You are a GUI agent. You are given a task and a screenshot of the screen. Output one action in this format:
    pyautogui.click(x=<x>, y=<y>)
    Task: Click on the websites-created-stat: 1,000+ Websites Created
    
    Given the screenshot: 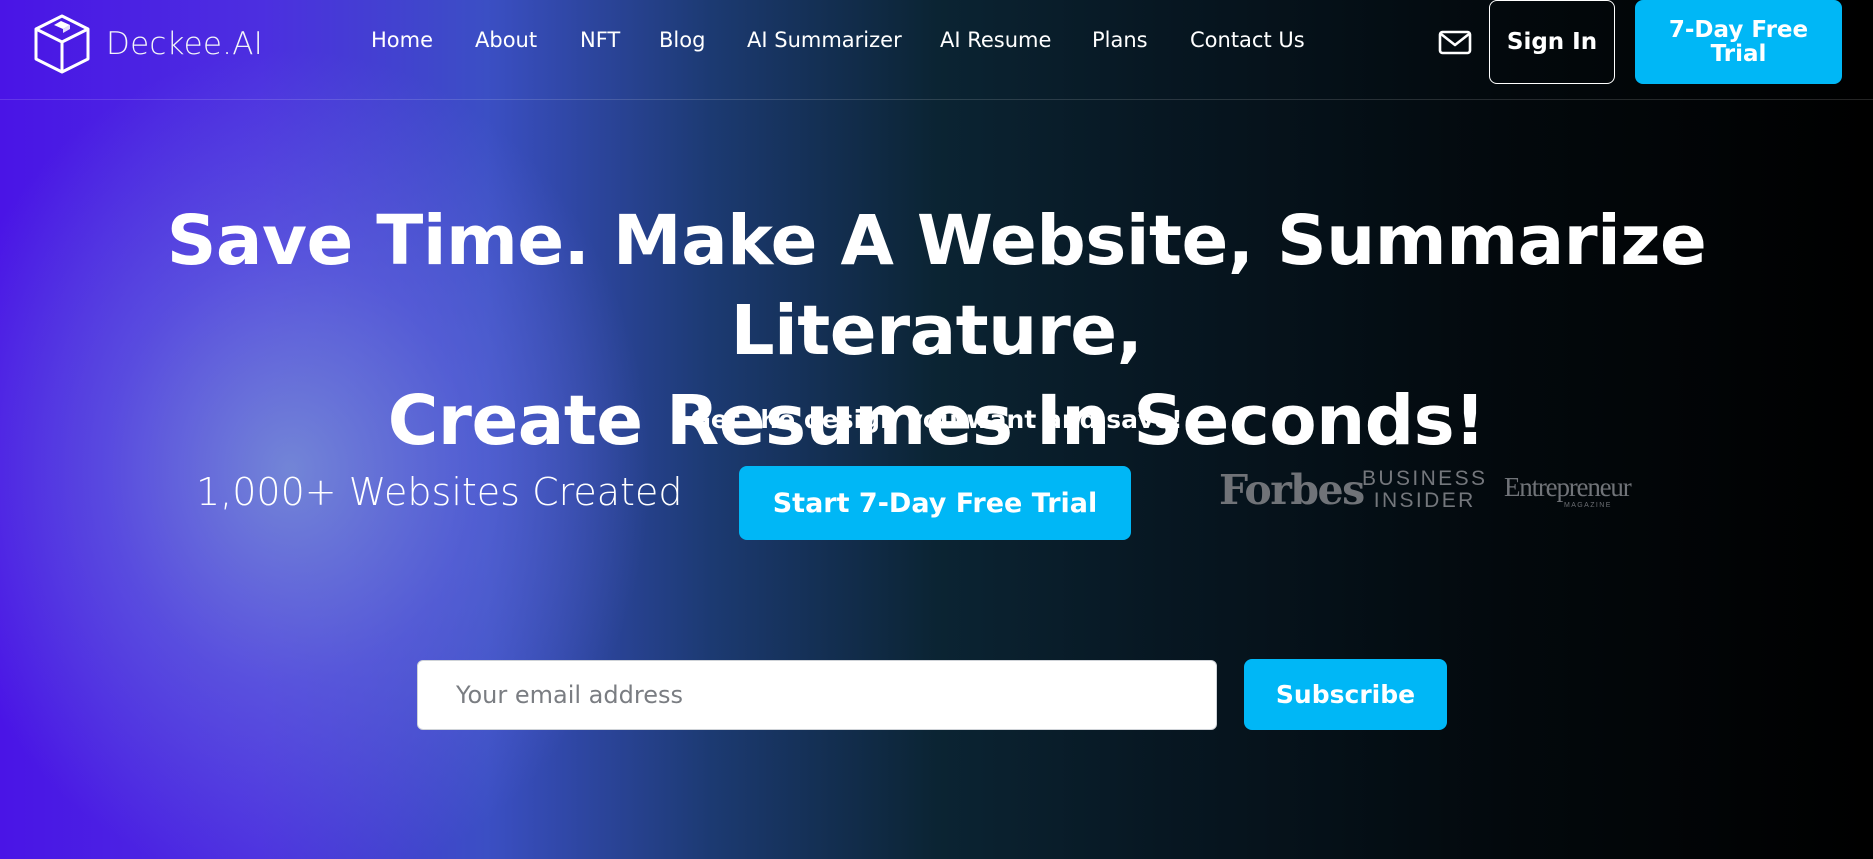 What is the action you would take?
    pyautogui.click(x=439, y=492)
    